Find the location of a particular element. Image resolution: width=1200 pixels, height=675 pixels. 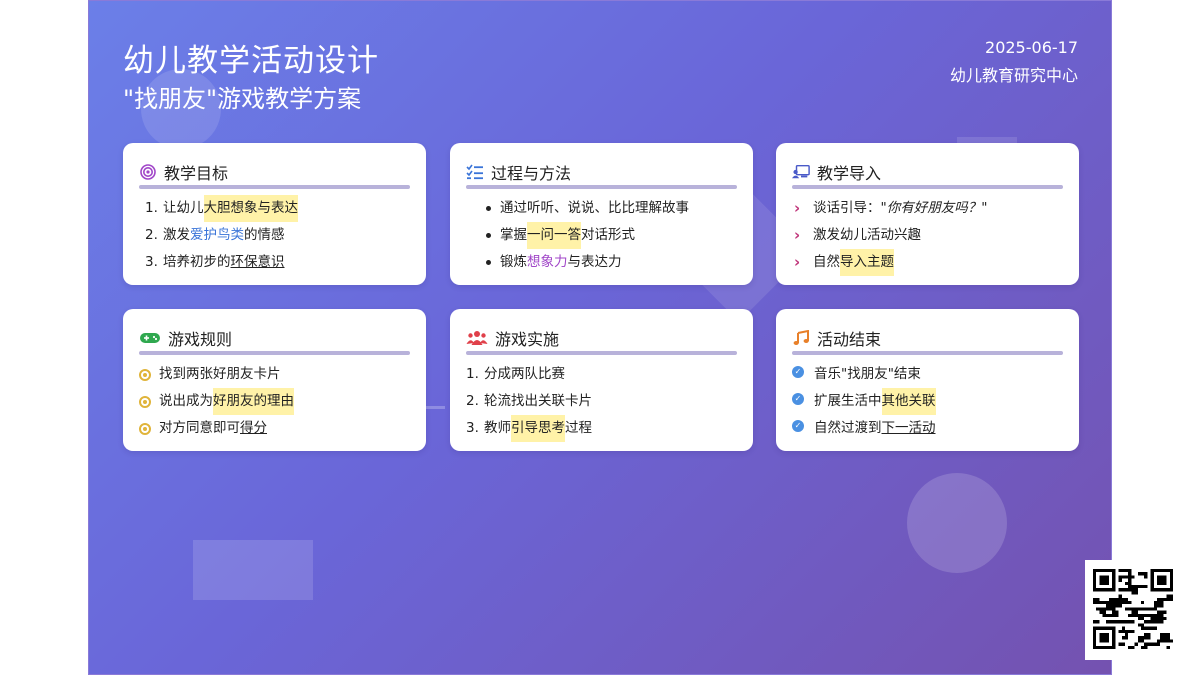

date-label: 2025-06-17 is located at coordinates (1031, 47).